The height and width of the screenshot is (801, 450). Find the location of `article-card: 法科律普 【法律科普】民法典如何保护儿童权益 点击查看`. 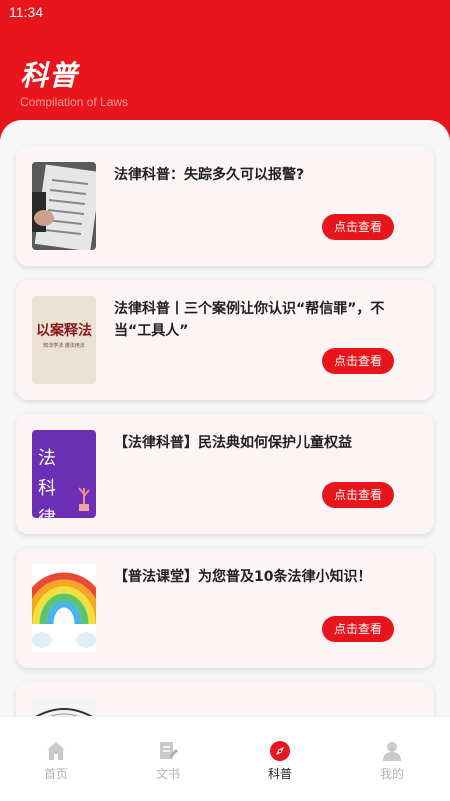

article-card: 法科律普 【法律科普】民法典如何保护儿童权益 点击查看 is located at coordinates (225, 474).